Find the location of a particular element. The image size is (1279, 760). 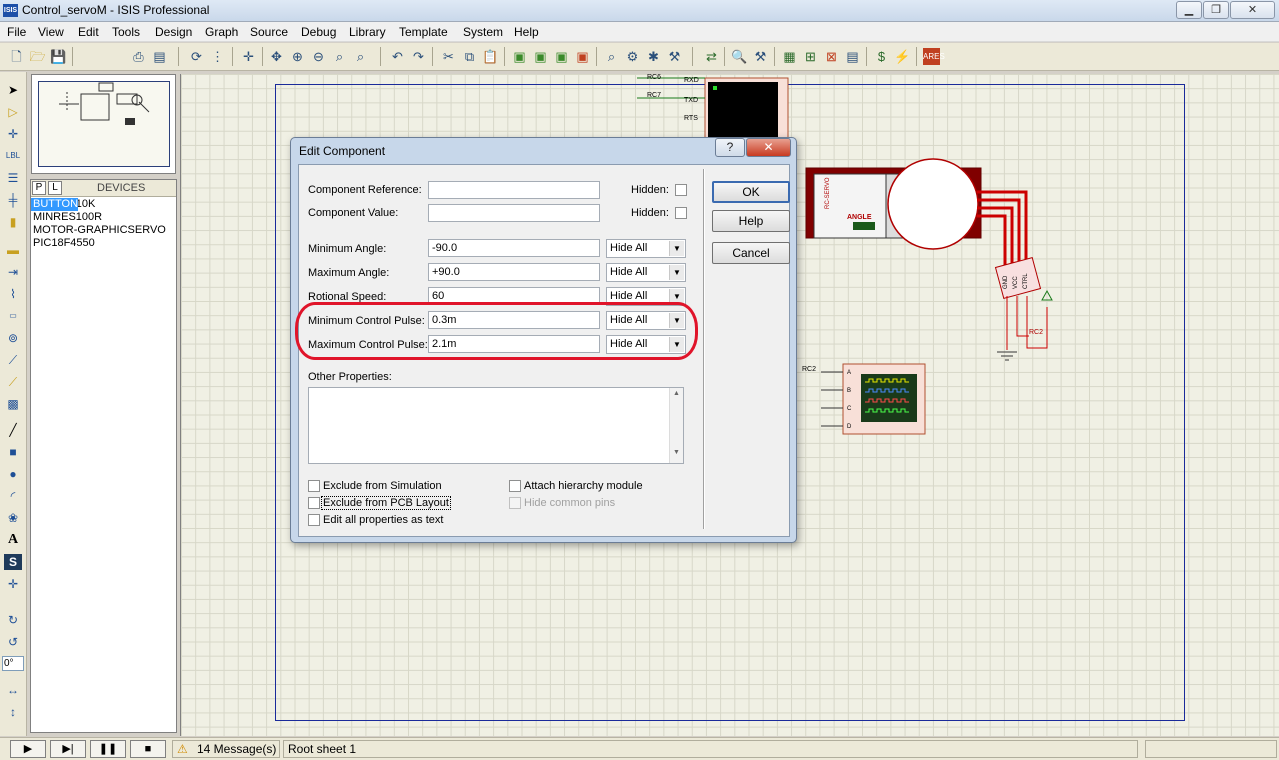

line-mode-icon: ╱ is located at coordinates (13, 430).